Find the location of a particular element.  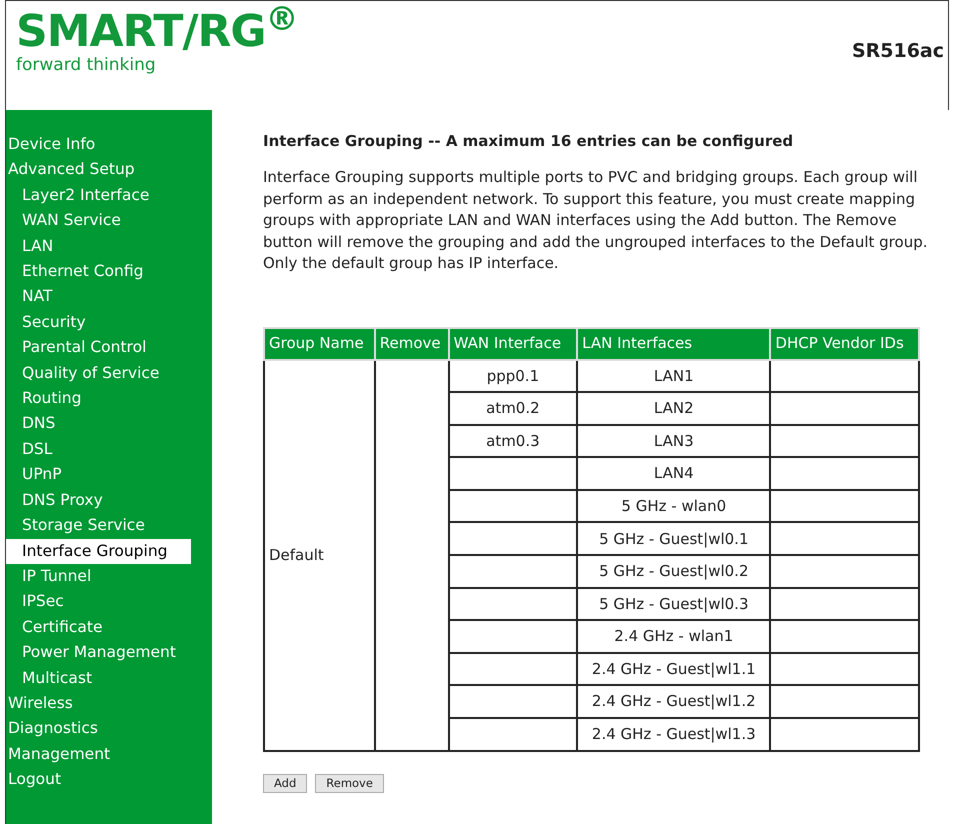

column-header: Group Name is located at coordinates (319, 344).